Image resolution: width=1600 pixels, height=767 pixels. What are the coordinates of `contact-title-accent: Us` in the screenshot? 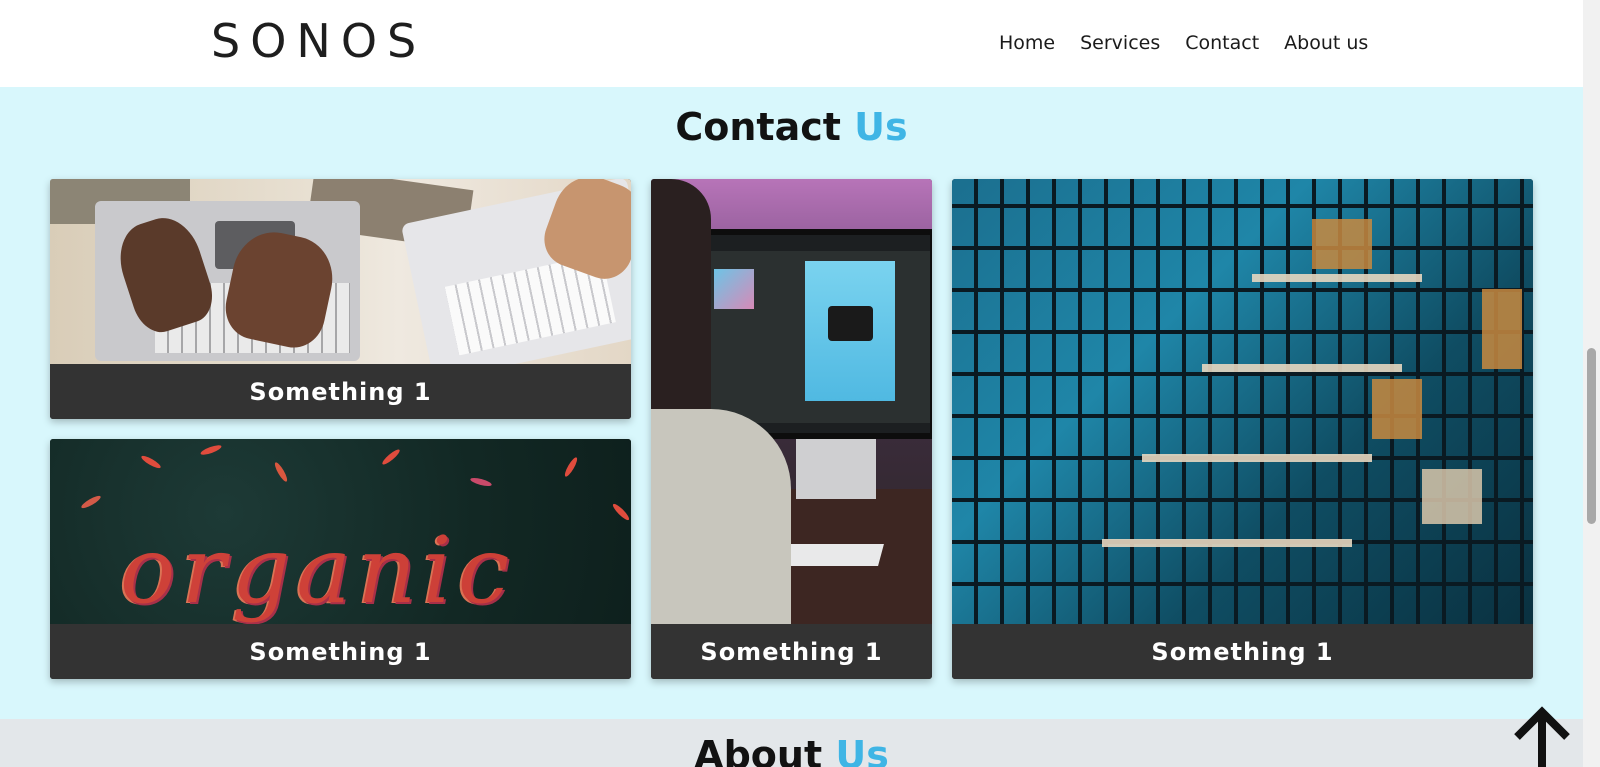 It's located at (881, 127).